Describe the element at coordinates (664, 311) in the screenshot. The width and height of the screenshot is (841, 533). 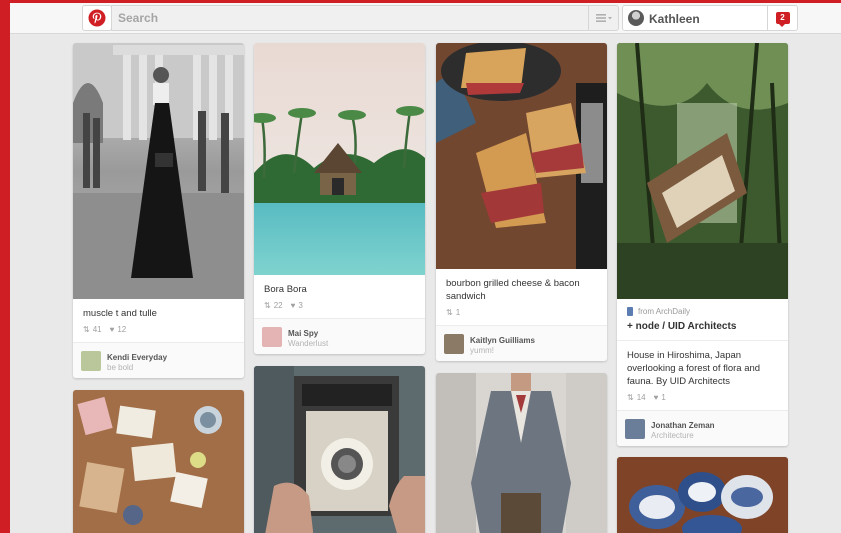
I see `source-label: from ArchDaily` at that location.